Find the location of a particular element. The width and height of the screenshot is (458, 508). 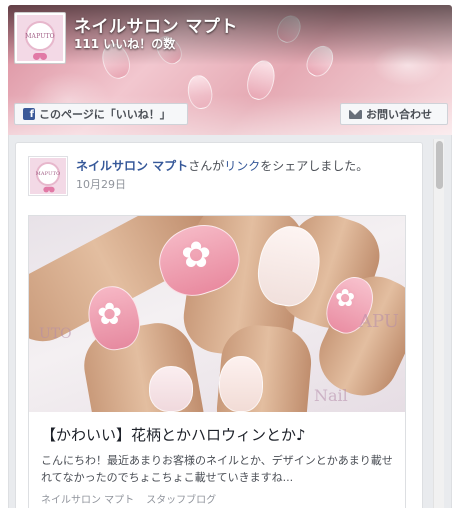

post-author-link: ネイルサロン マプト is located at coordinates (132, 166).